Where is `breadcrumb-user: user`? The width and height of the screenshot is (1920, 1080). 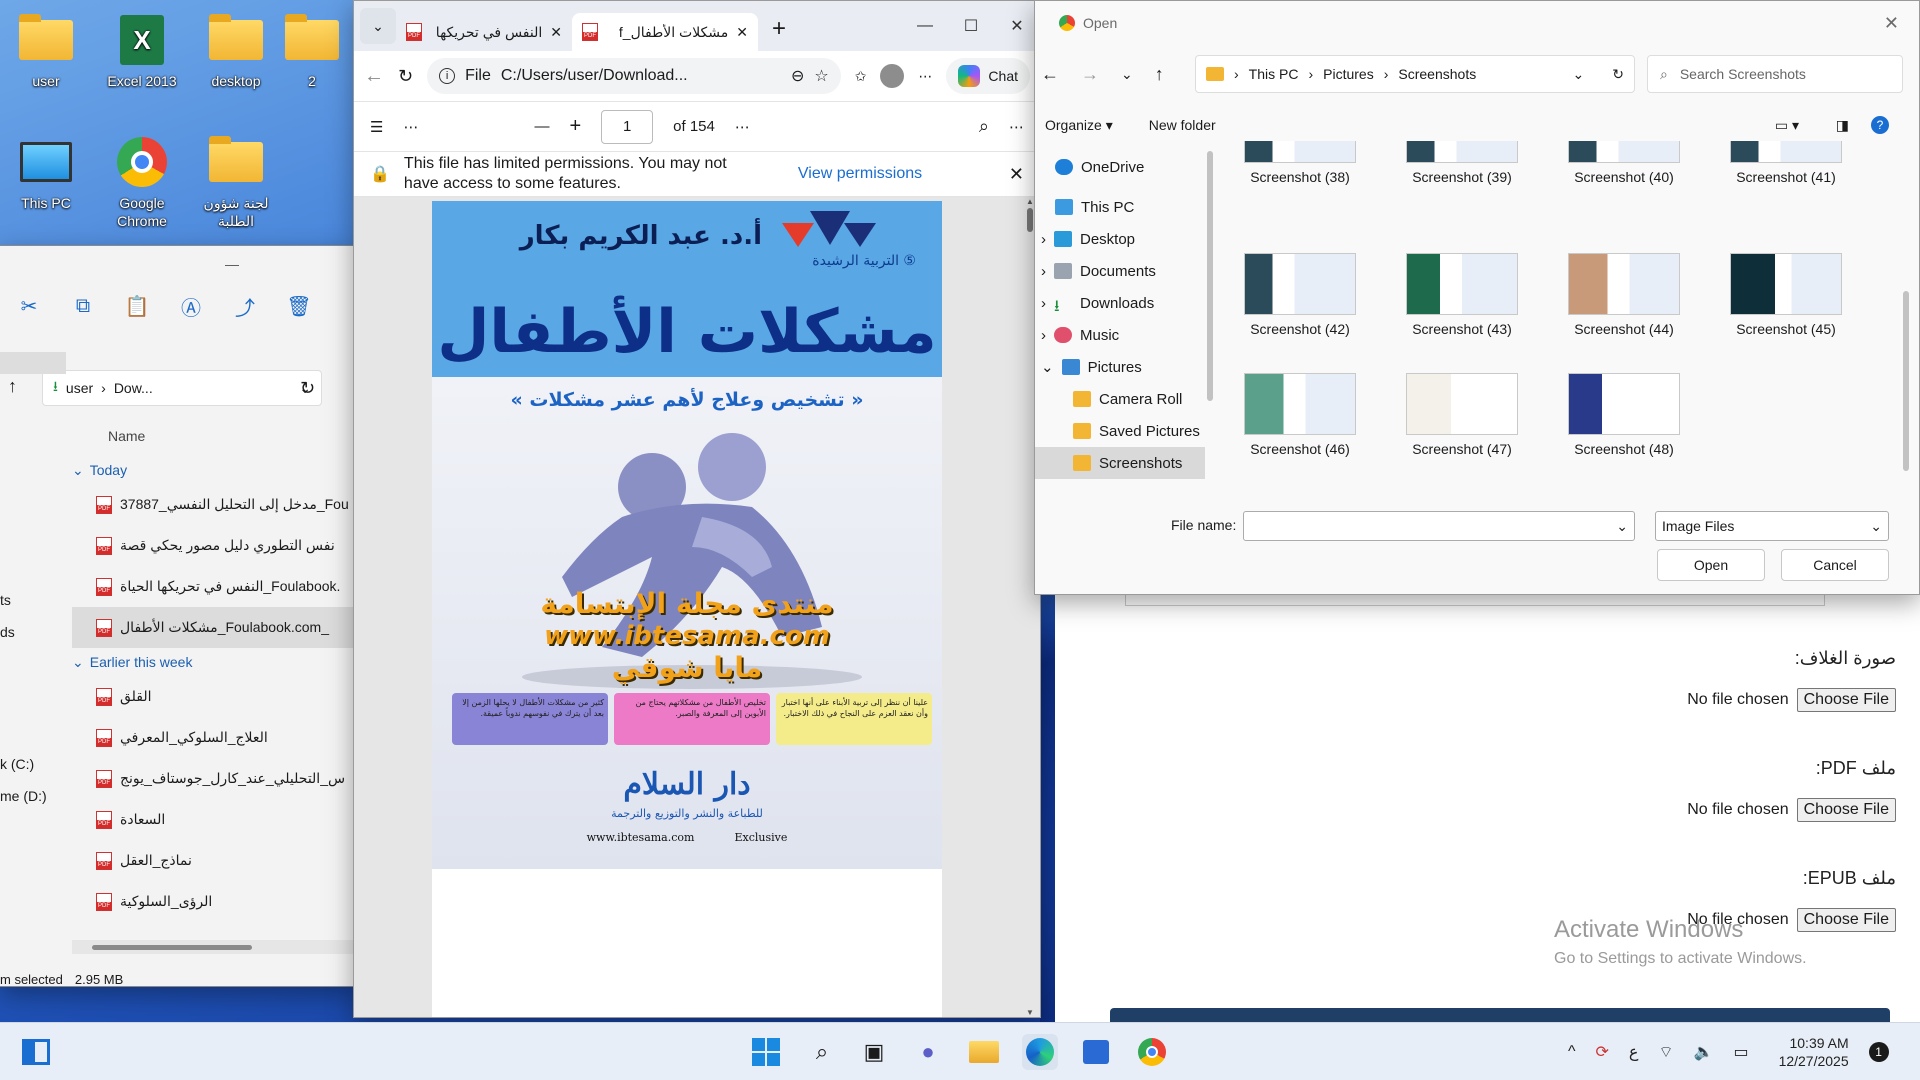
breadcrumb-user: user is located at coordinates (79, 388).